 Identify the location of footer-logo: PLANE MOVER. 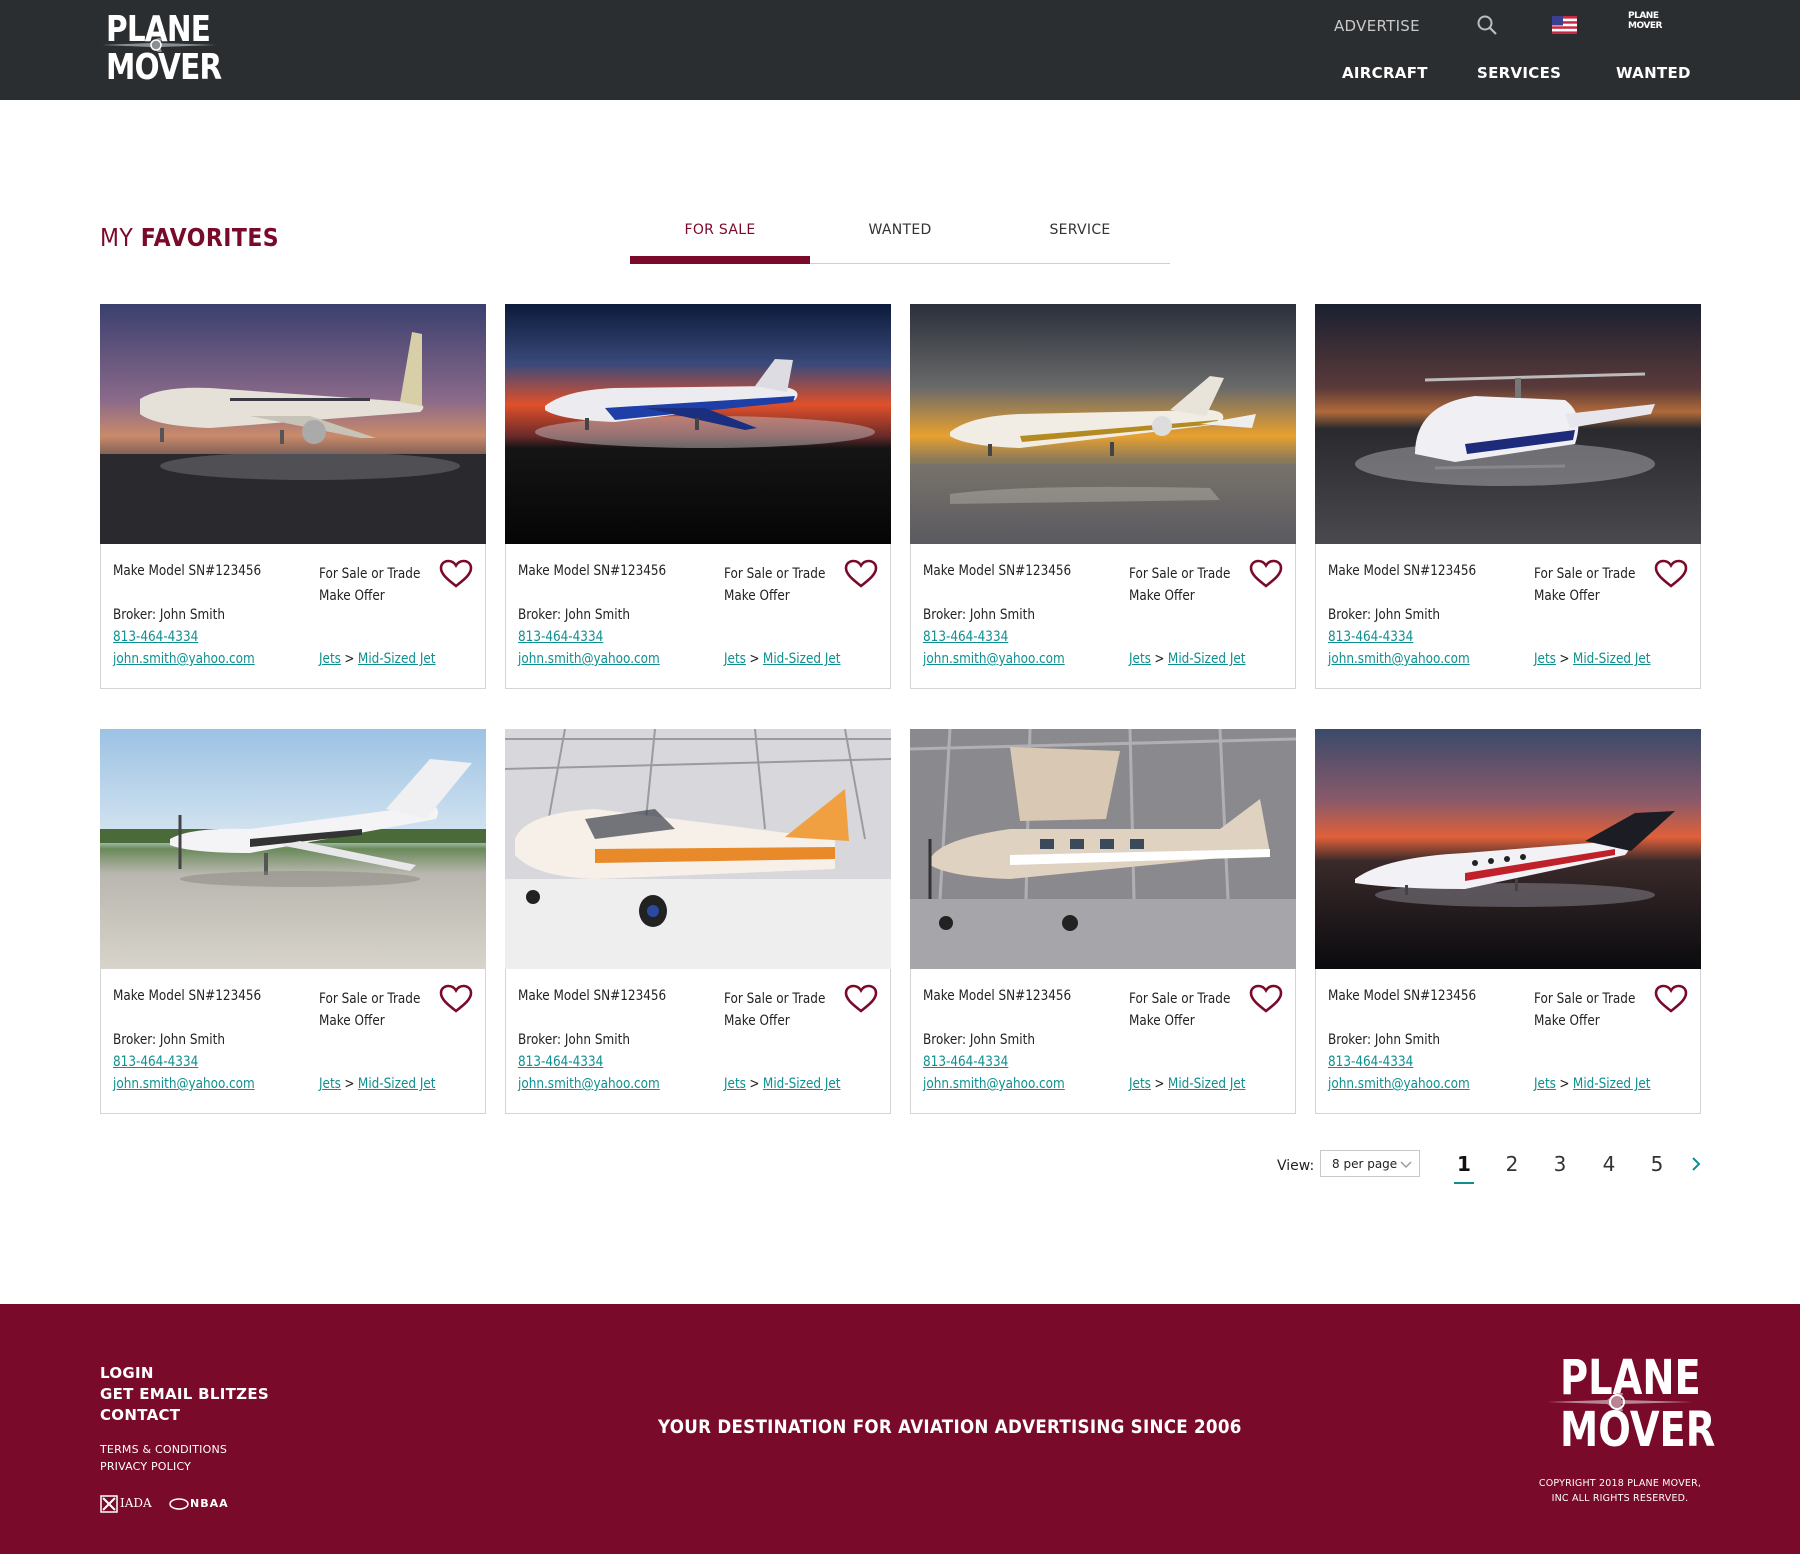
(1630, 1406).